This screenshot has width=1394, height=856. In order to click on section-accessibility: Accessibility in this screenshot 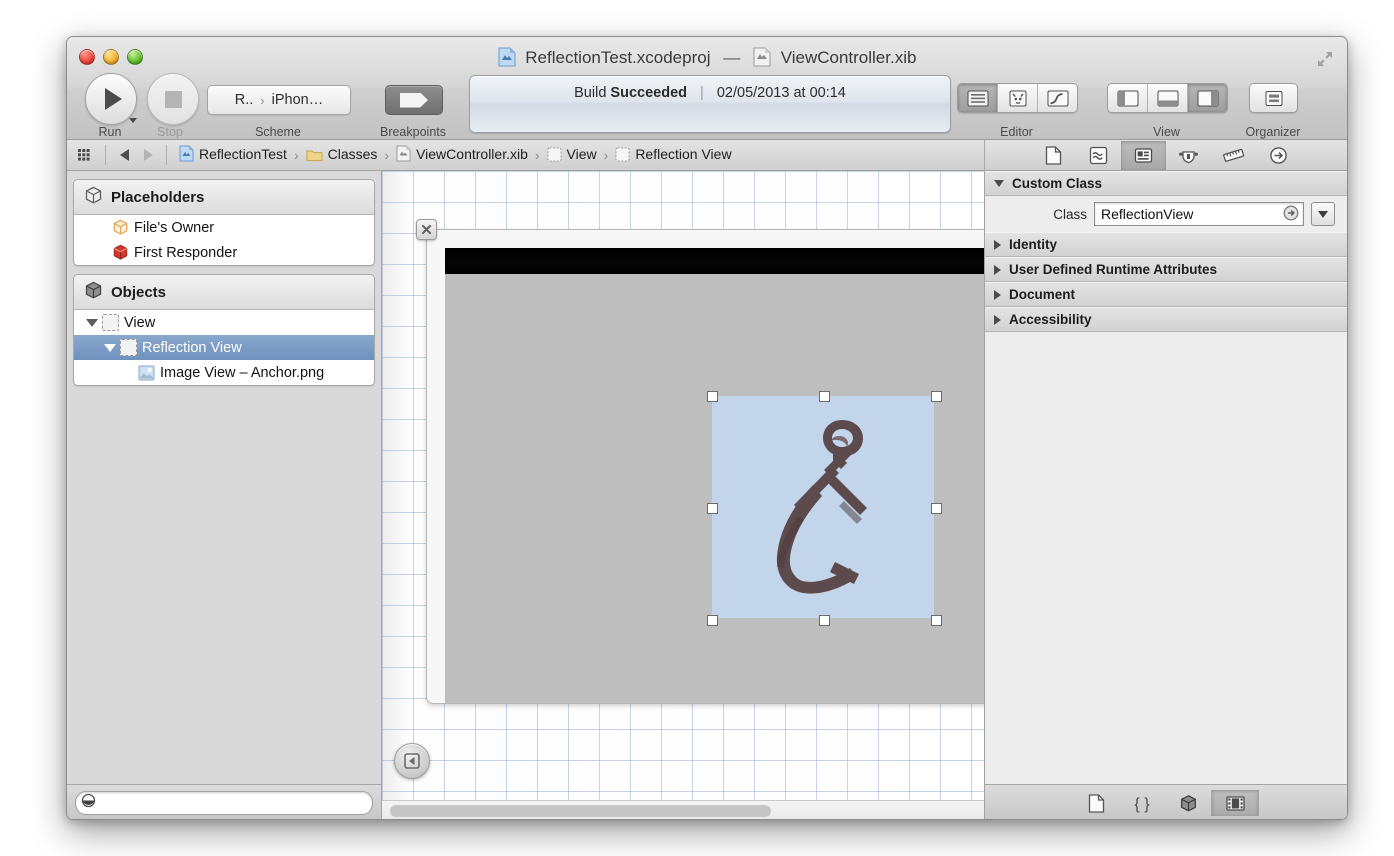, I will do `click(1166, 319)`.